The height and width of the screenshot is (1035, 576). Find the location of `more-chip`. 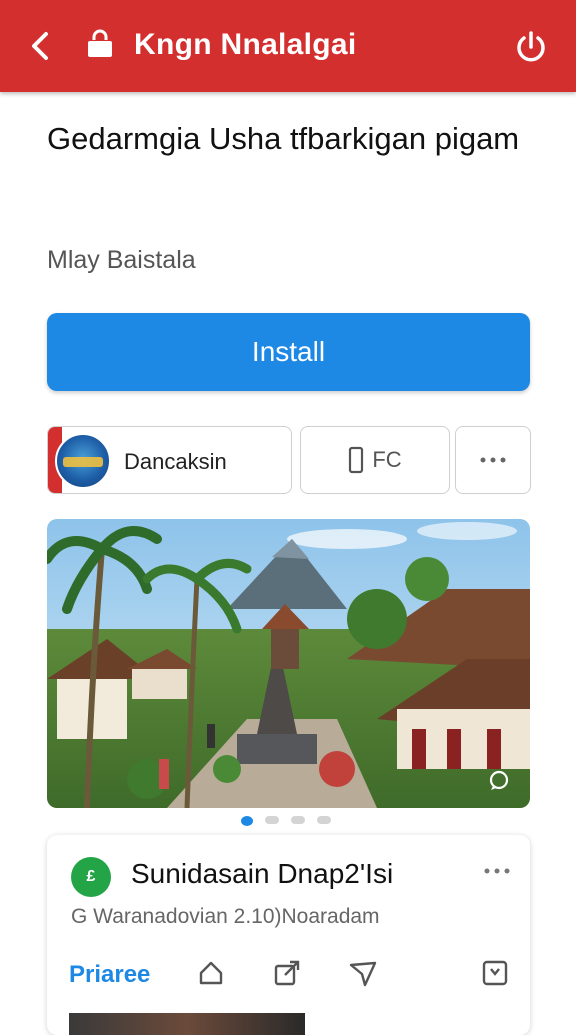

more-chip is located at coordinates (493, 460).